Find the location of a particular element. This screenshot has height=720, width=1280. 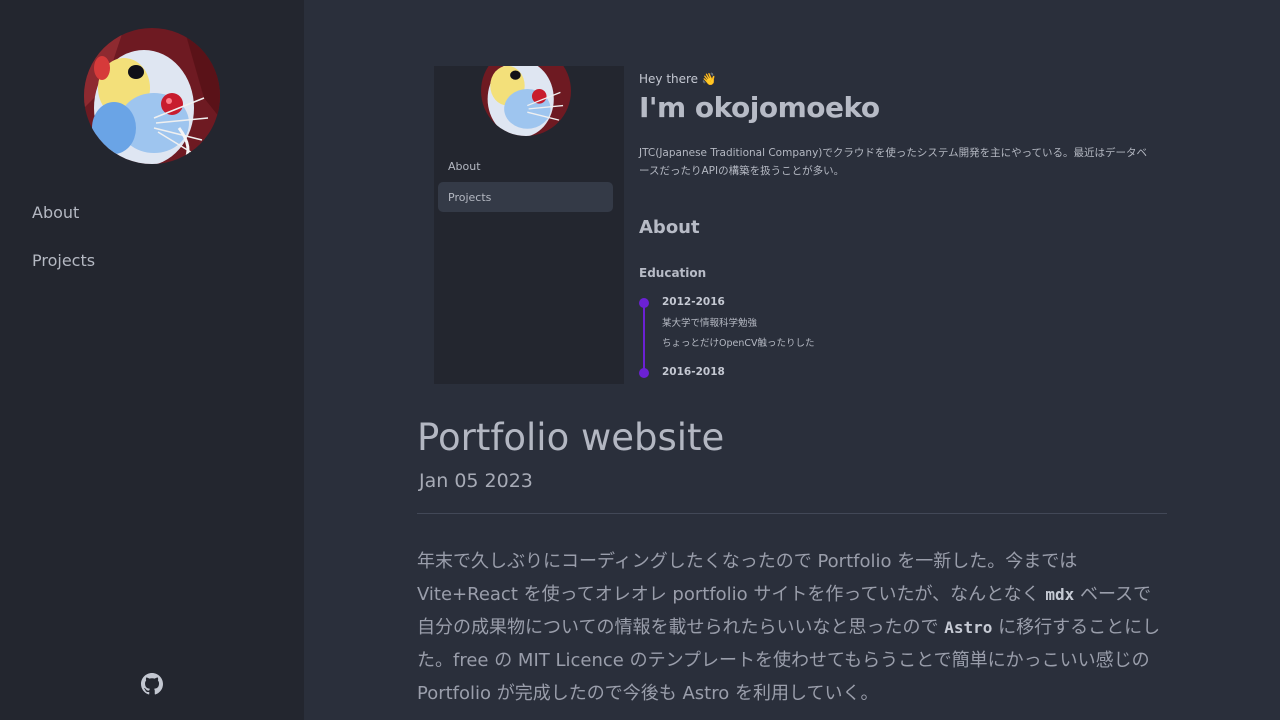

timeline-year: 2012-2016 is located at coordinates (693, 302).